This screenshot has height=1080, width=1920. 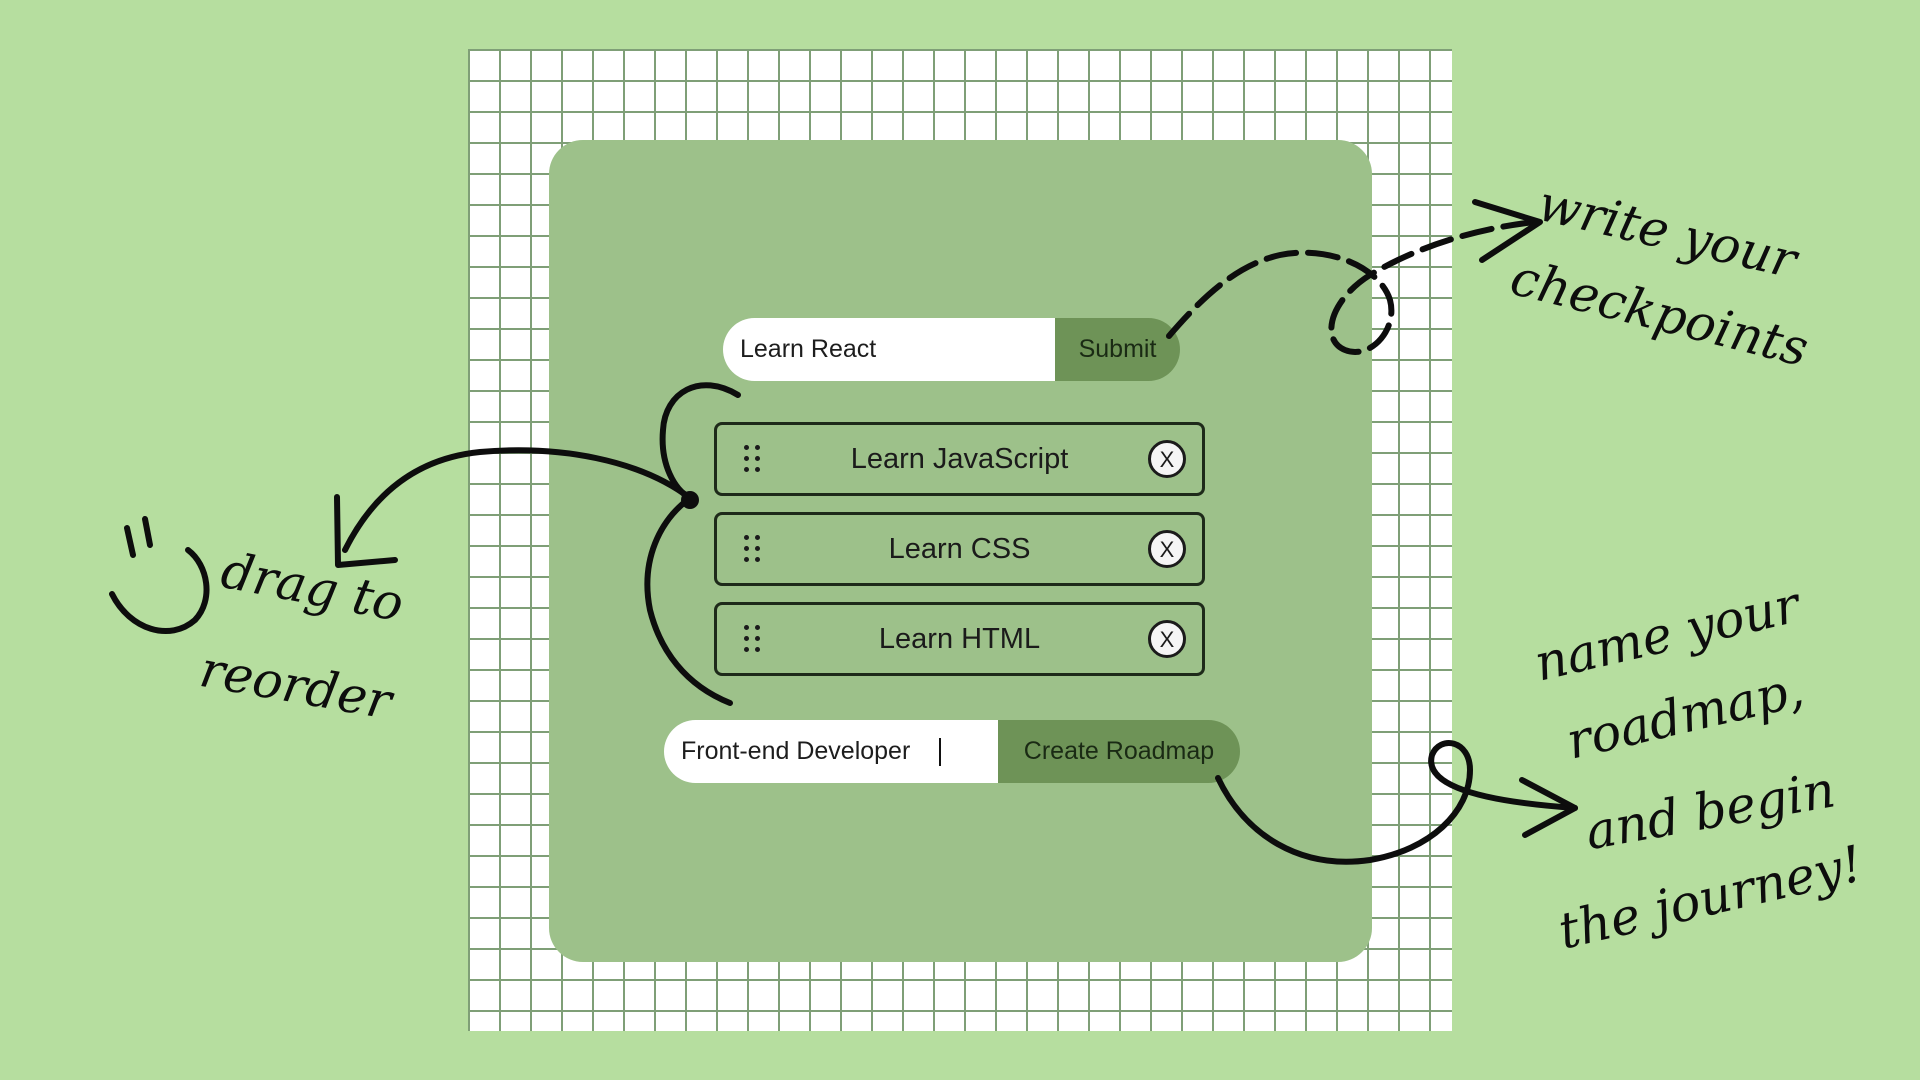 I want to click on checkpoint-input, so click(x=889, y=349).